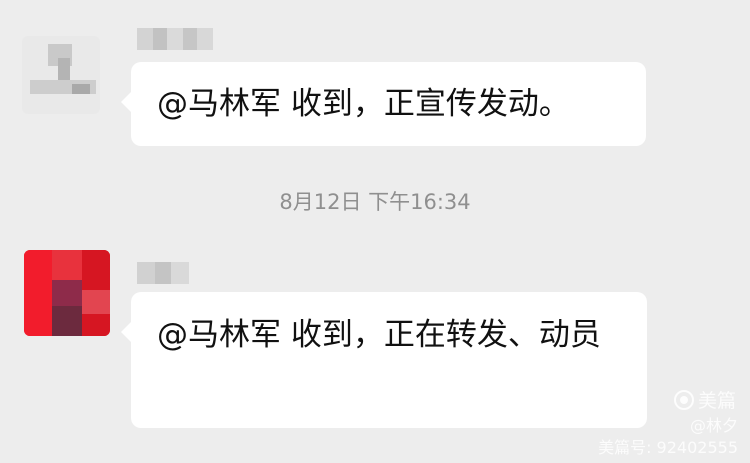 The height and width of the screenshot is (463, 750). What do you see at coordinates (683, 399) in the screenshot?
I see `meipian-logo-icon` at bounding box center [683, 399].